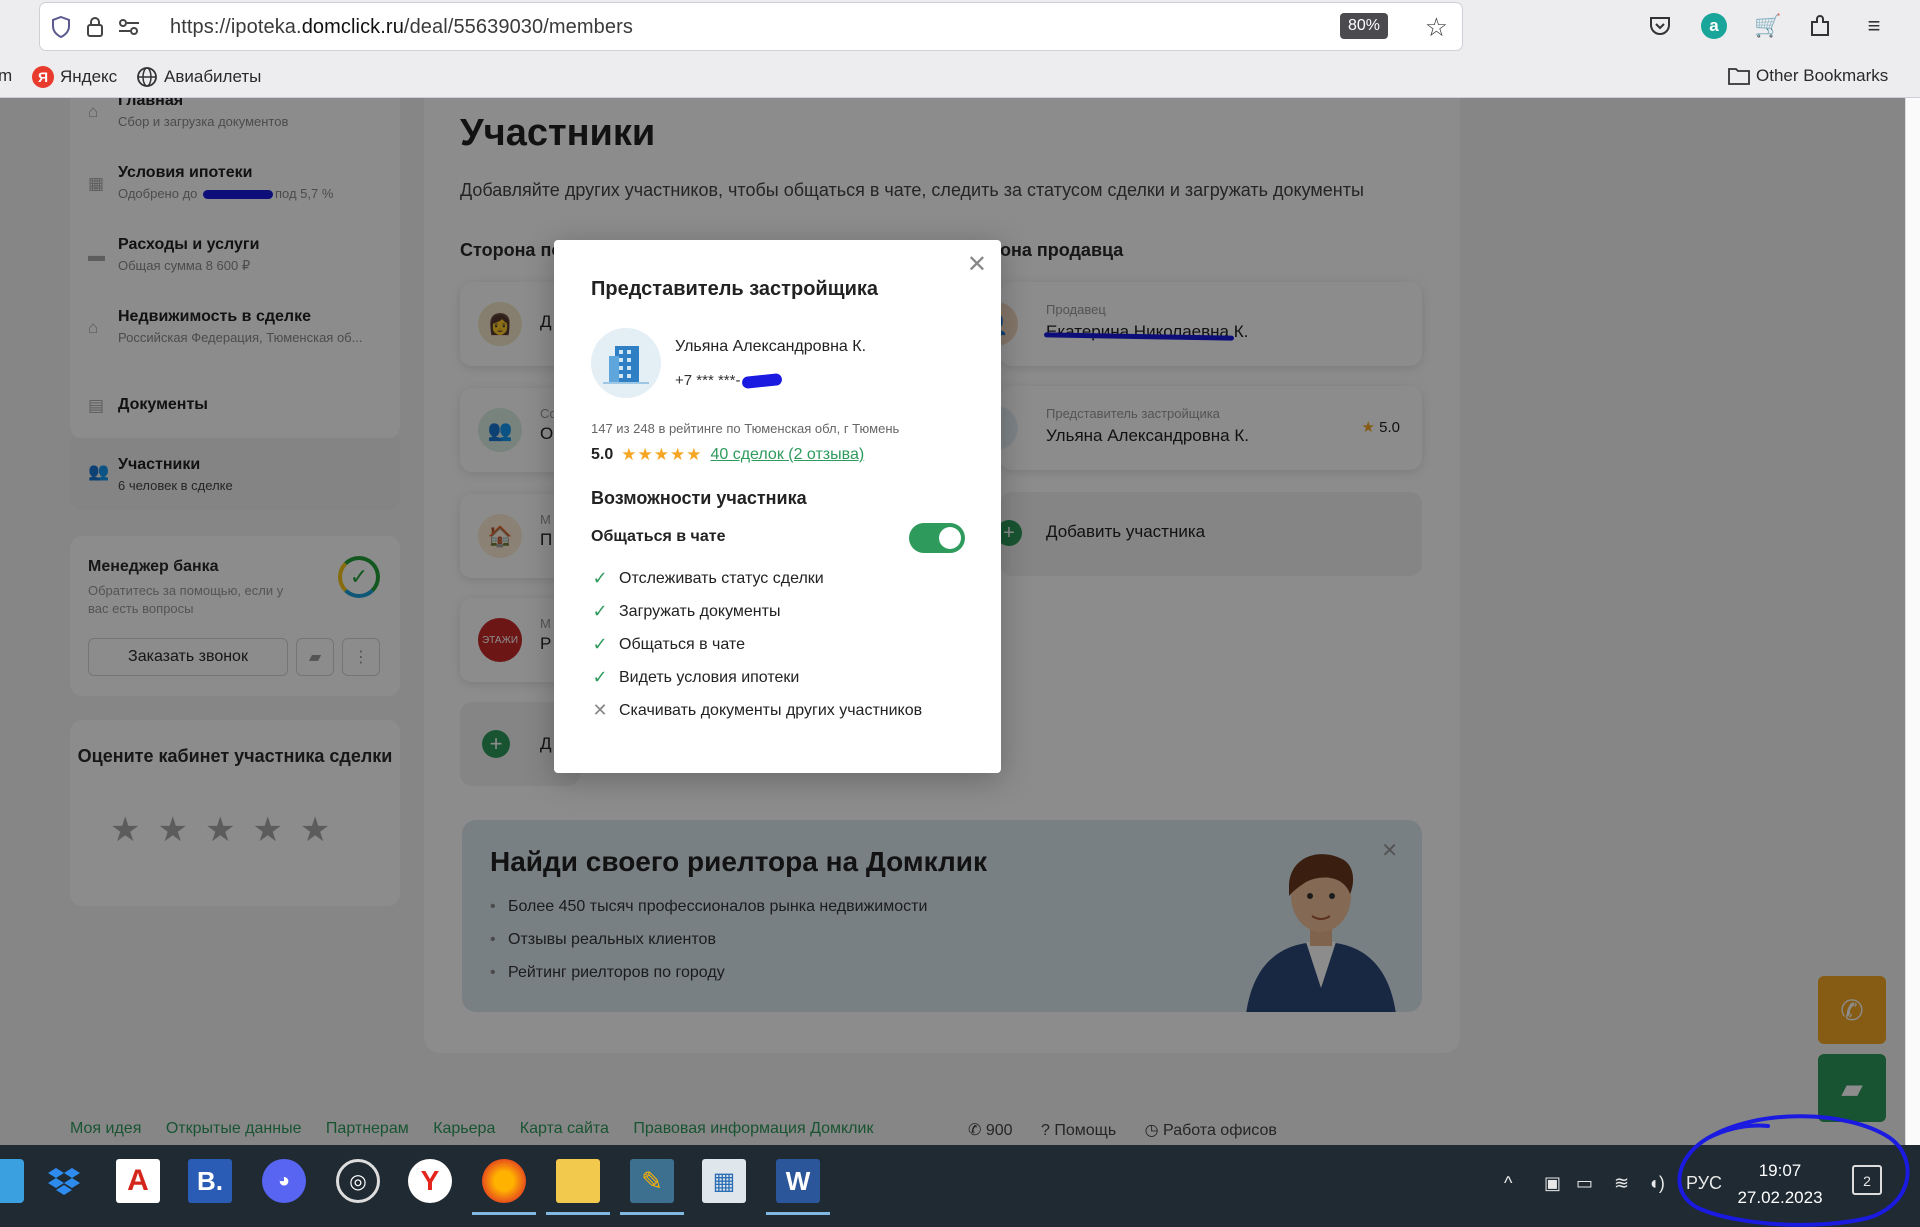  What do you see at coordinates (1768, 26) in the screenshot?
I see `cart-icon: 🛒` at bounding box center [1768, 26].